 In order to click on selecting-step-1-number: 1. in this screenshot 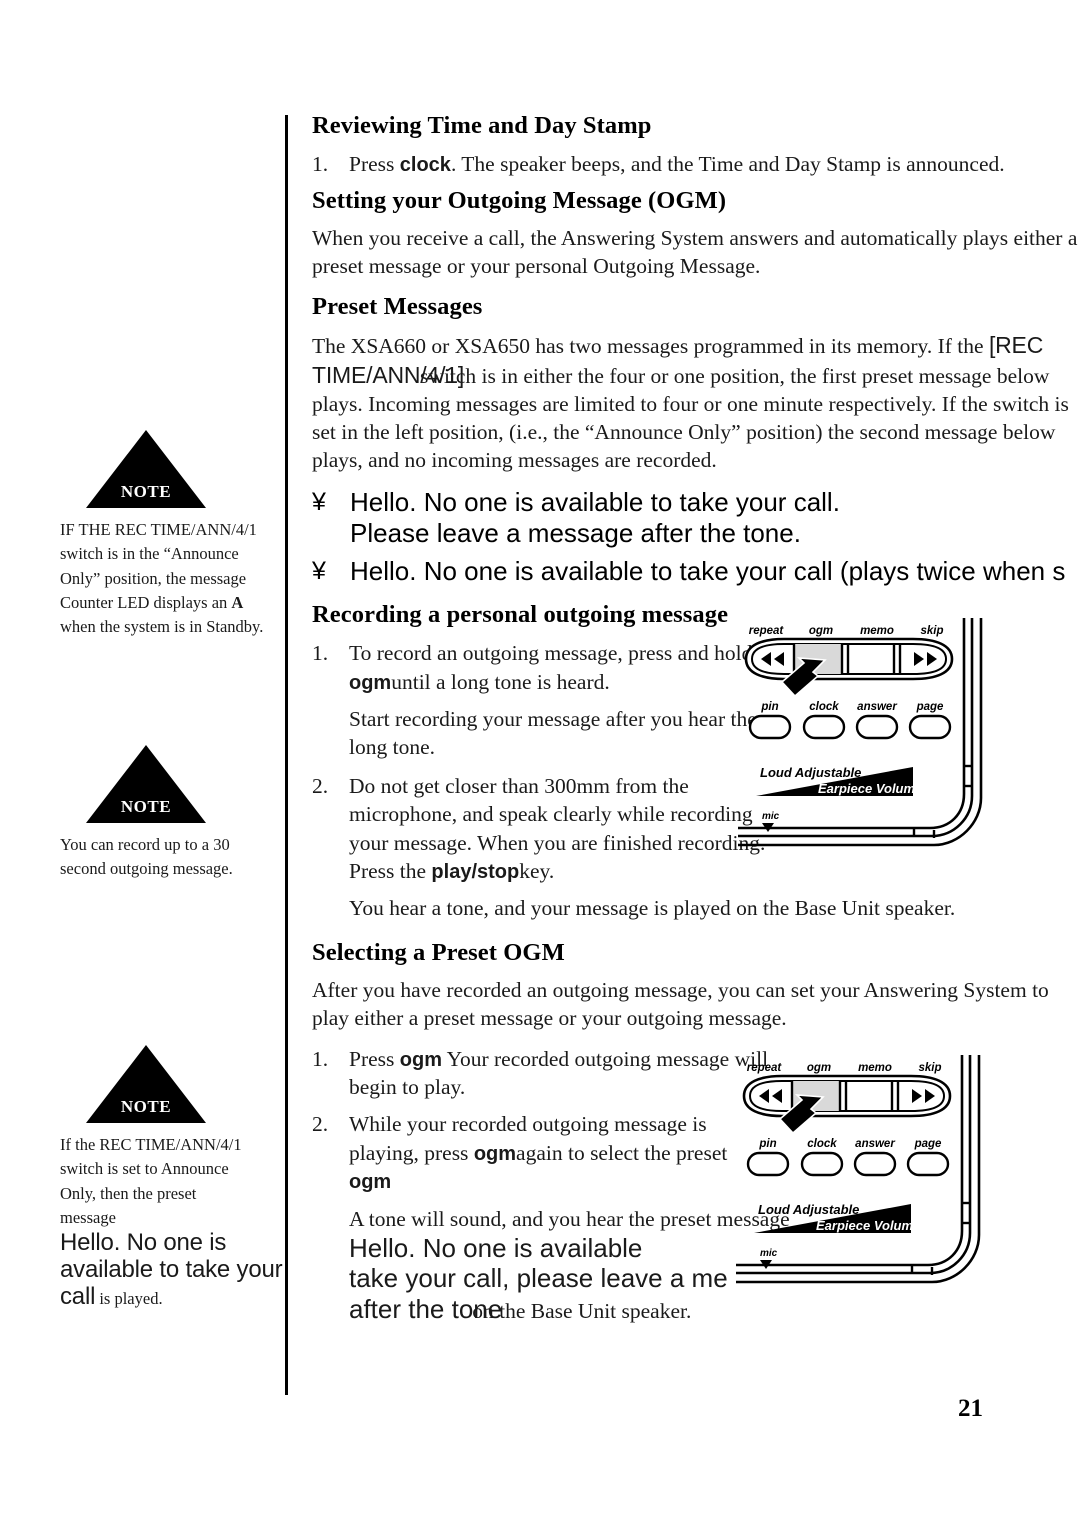, I will do `click(320, 1058)`.